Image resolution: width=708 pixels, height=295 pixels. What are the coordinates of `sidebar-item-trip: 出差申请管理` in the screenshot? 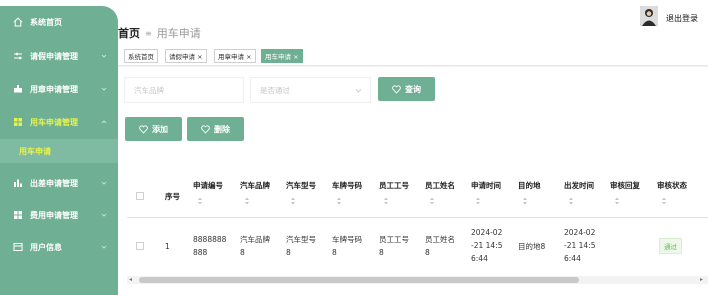 It's located at (59, 183).